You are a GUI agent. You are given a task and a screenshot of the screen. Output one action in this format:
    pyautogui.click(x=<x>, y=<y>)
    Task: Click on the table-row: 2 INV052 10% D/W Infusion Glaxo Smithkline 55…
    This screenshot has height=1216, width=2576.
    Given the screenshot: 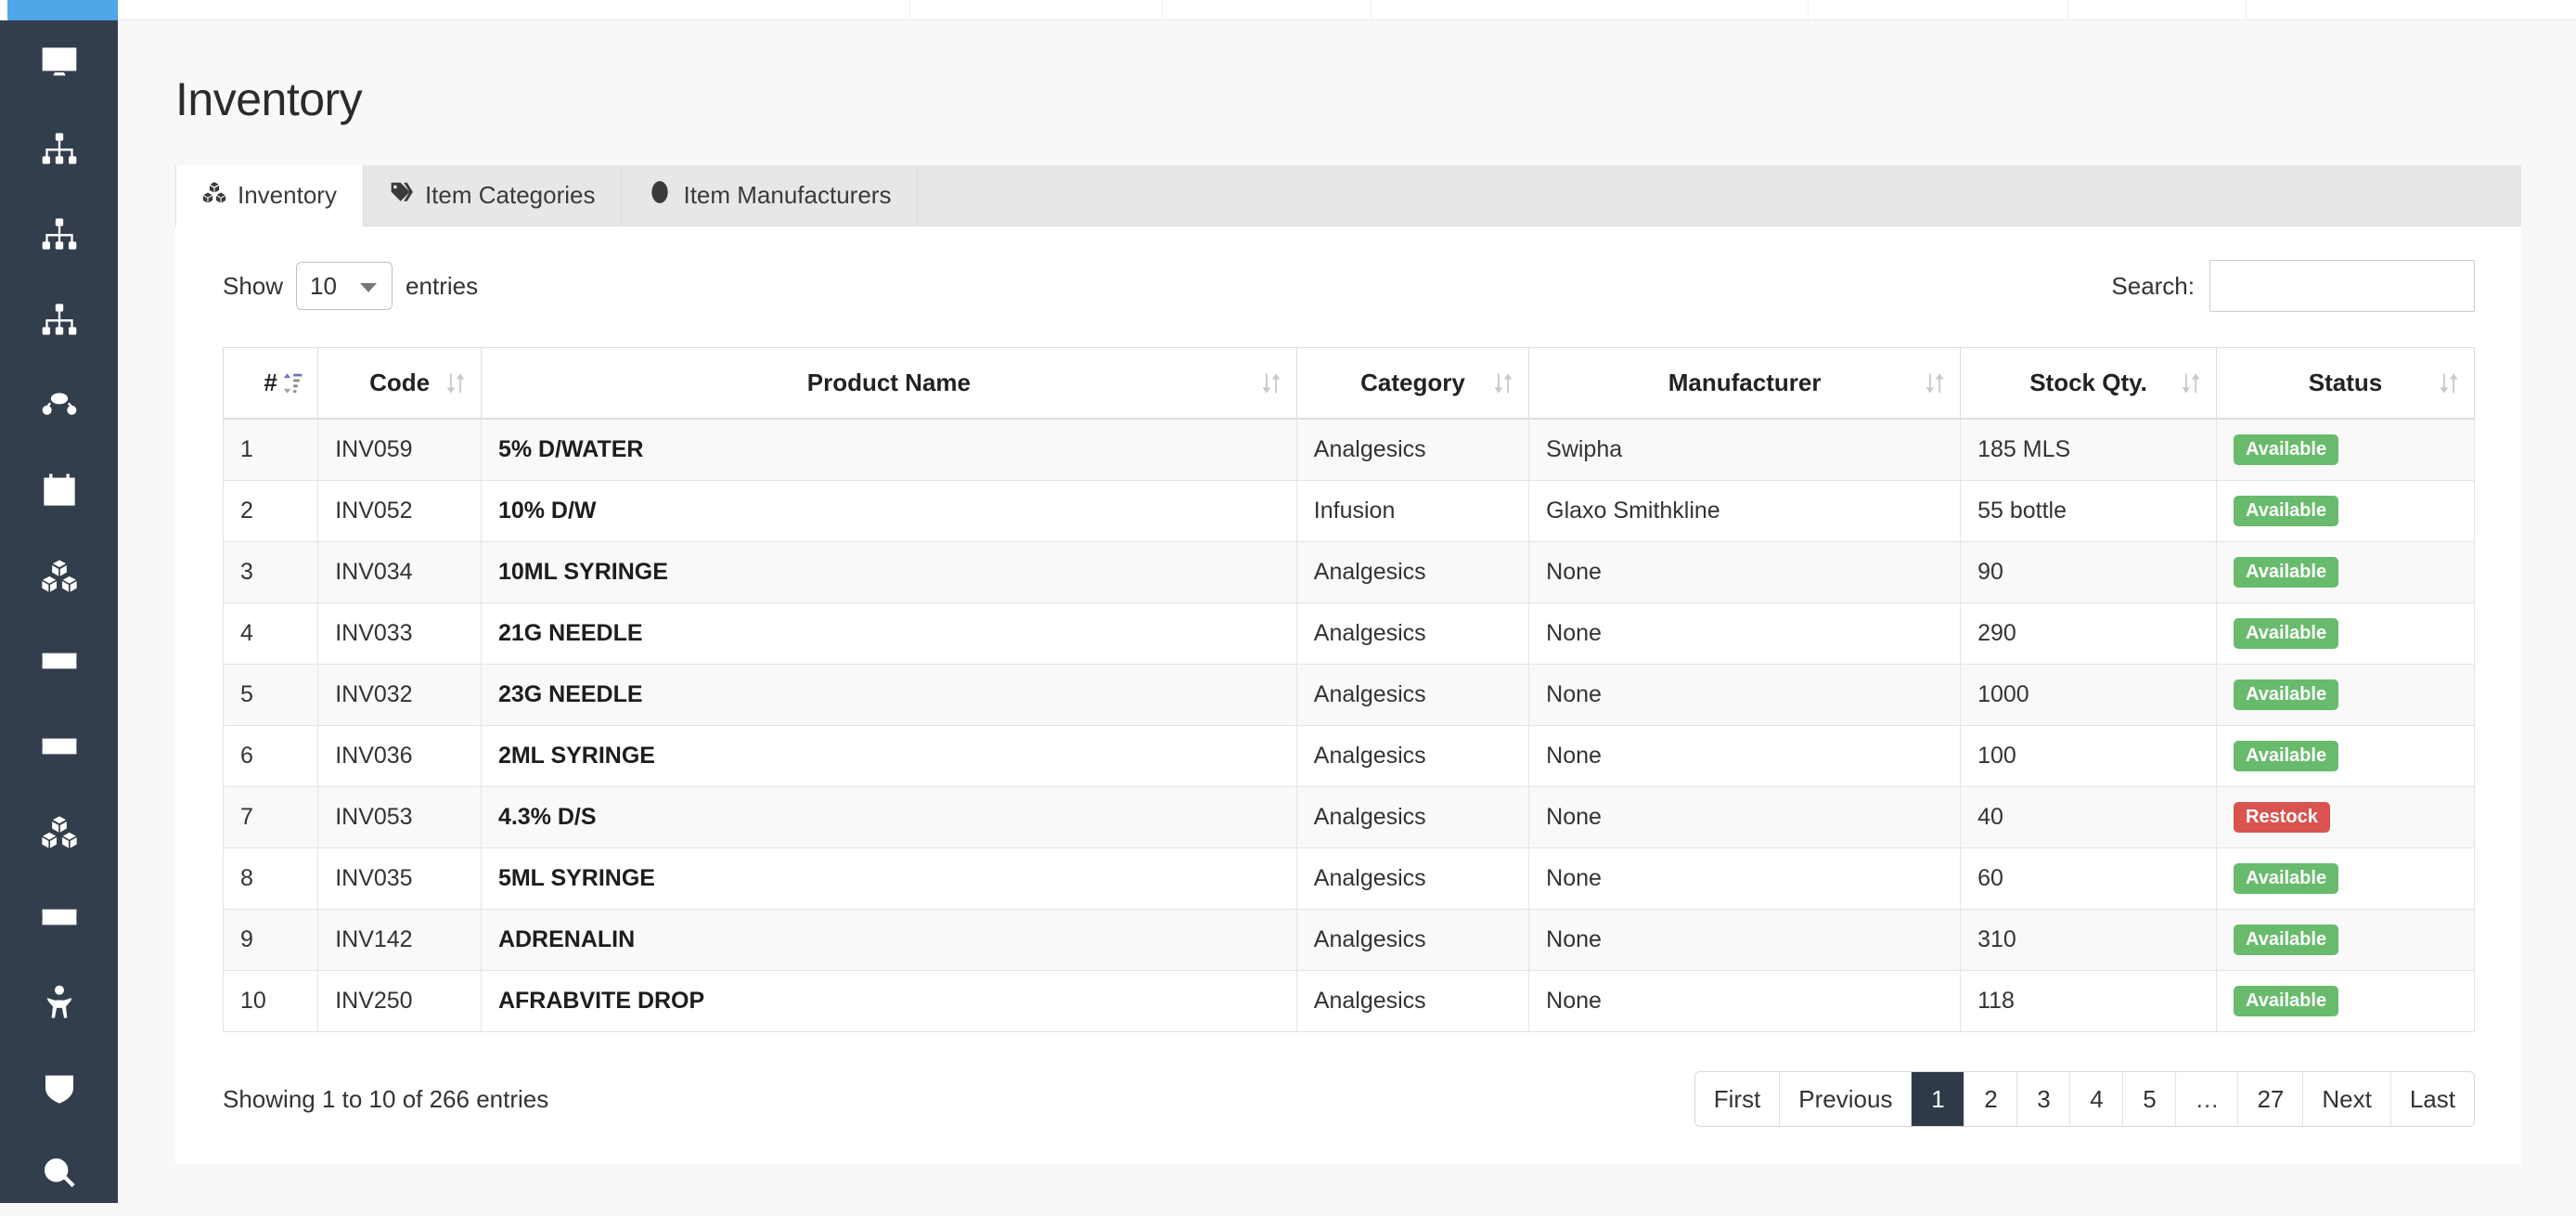 What is the action you would take?
    pyautogui.click(x=1349, y=511)
    